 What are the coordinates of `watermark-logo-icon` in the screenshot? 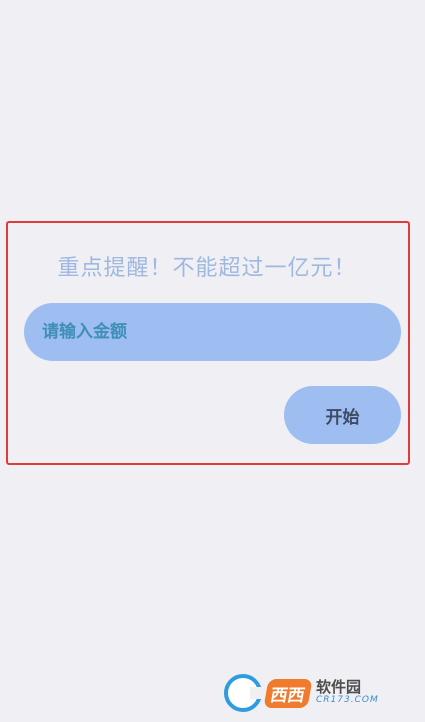 It's located at (244, 693).